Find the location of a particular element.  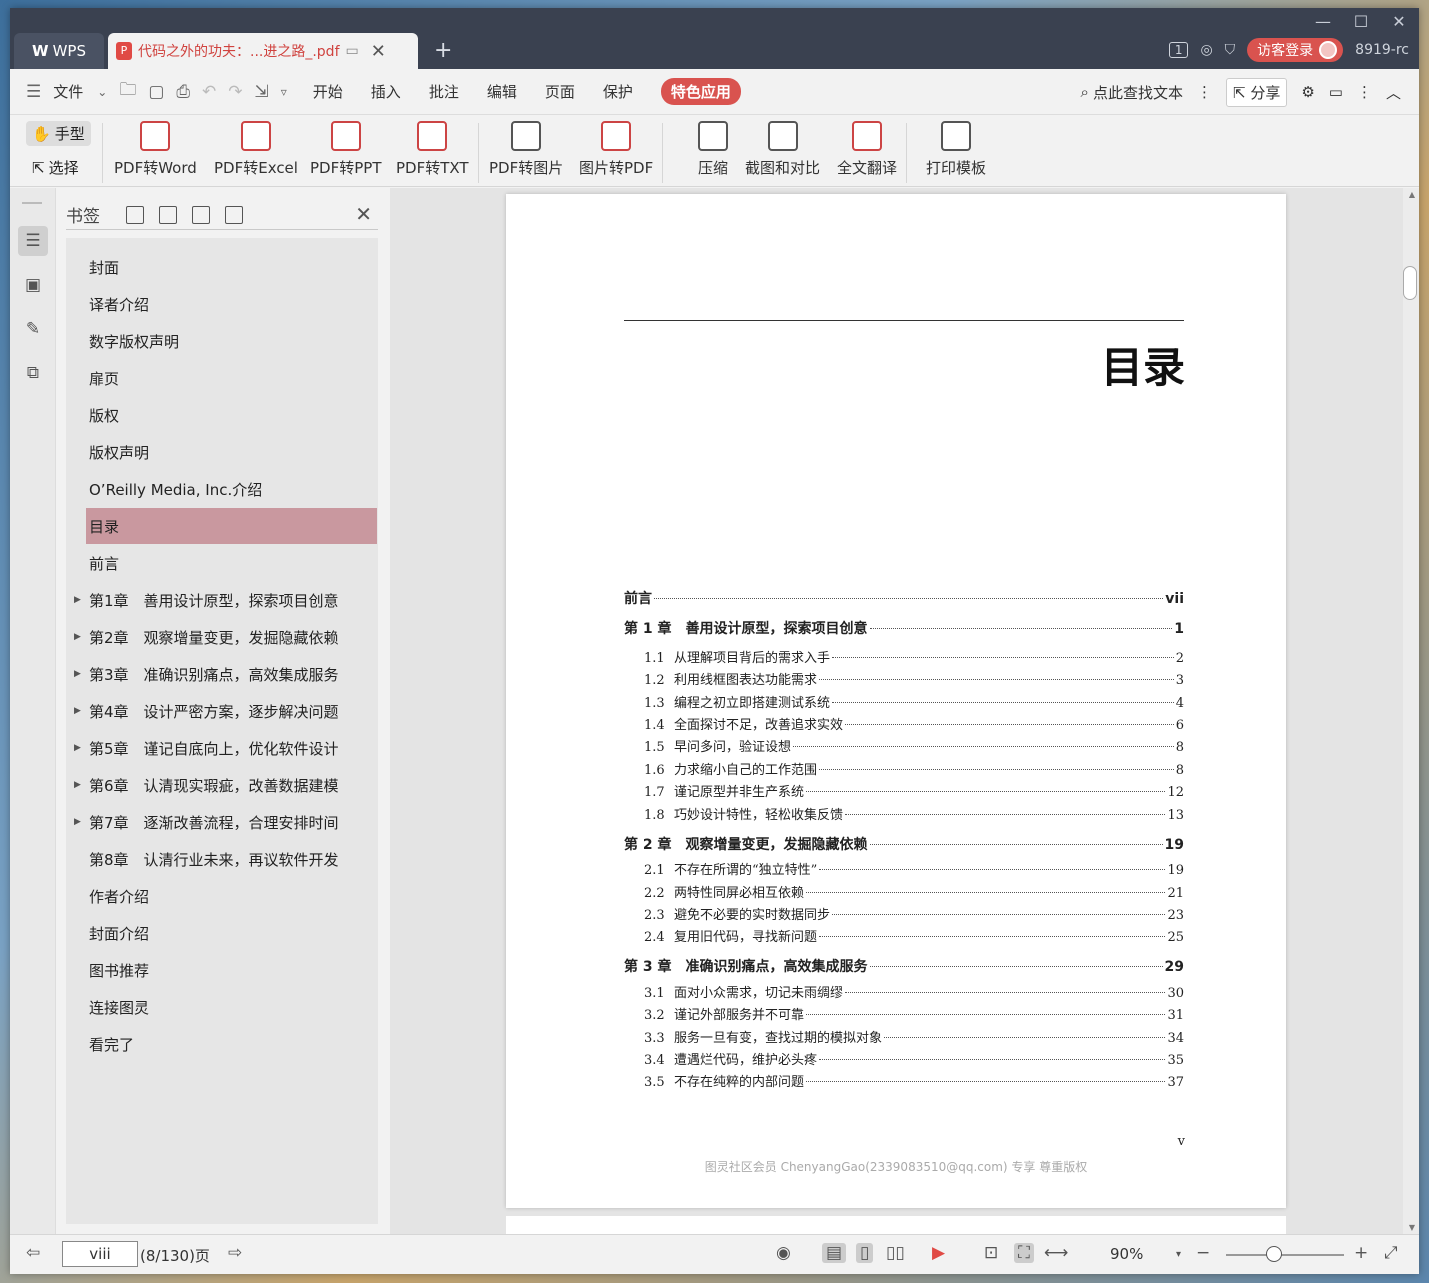

toc-entry: 第 3 章 准确识别痛点，高效集成服务 29 is located at coordinates (904, 966).